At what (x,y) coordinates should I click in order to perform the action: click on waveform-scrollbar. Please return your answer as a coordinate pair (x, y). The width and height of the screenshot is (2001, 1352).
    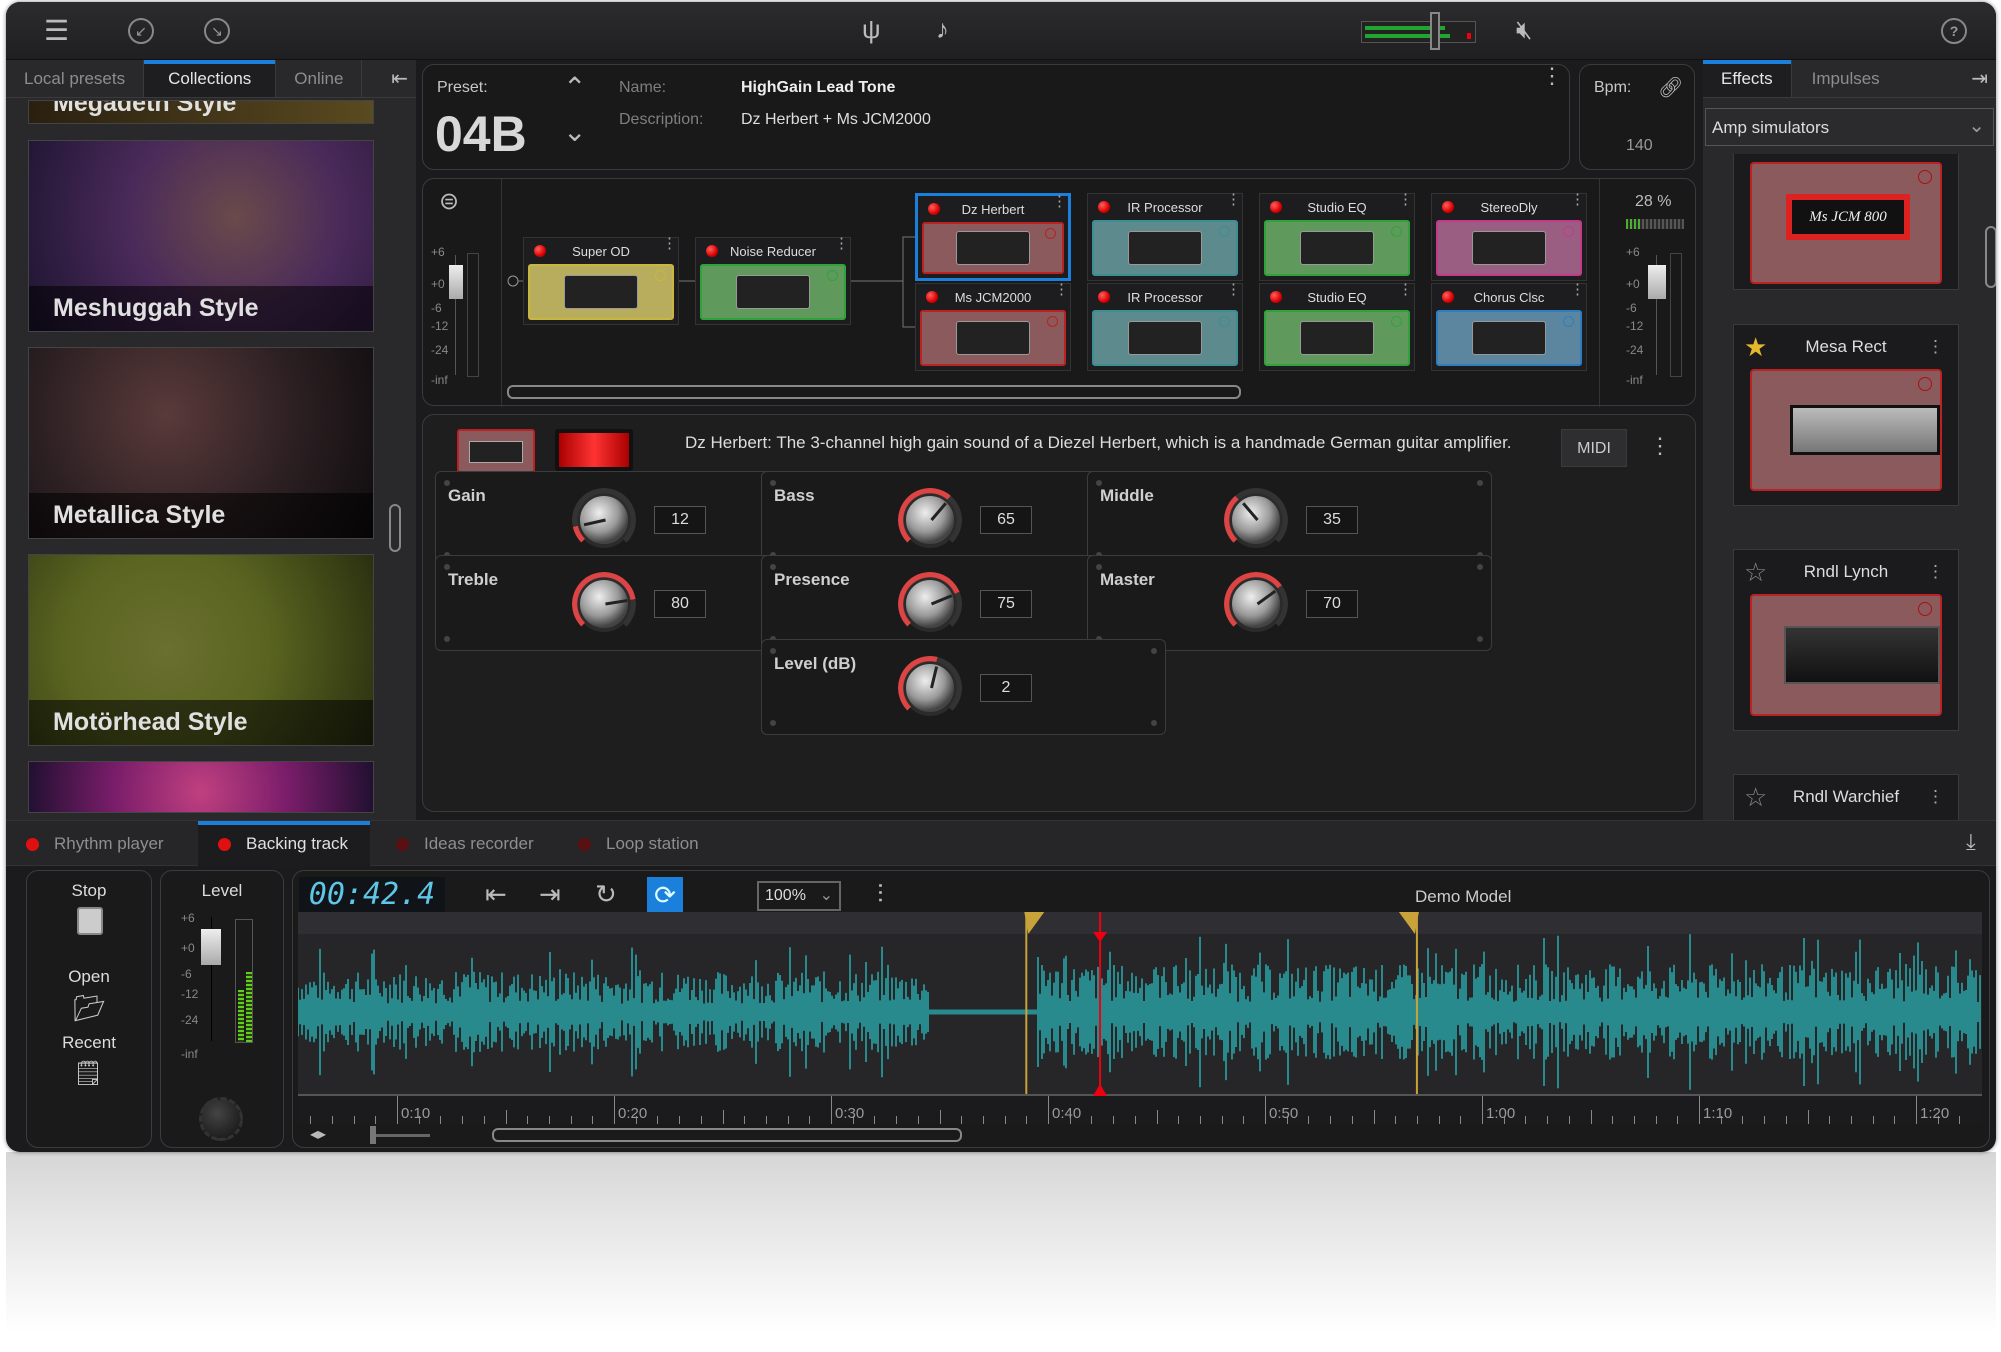
    Looking at the image, I should click on (727, 1135).